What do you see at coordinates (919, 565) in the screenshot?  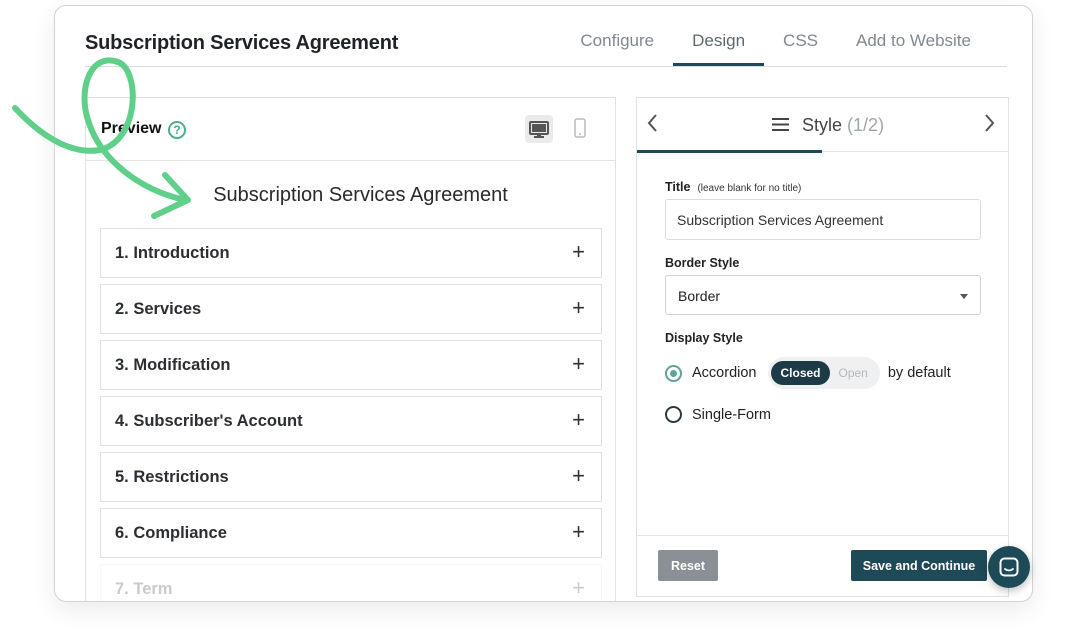 I see `save-and-continue-button: Save and Continue` at bounding box center [919, 565].